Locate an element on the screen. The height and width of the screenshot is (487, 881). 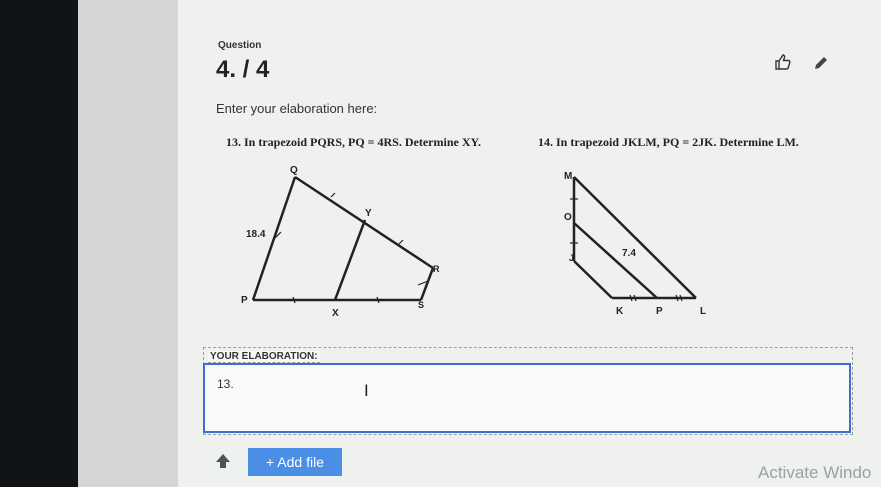
label-x: X is located at coordinates (335, 313).